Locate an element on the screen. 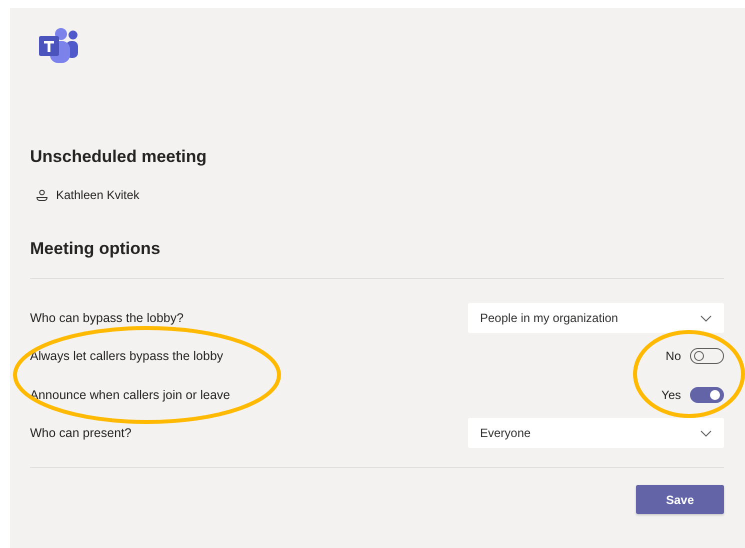 This screenshot has height=548, width=745. toggle-state-label: No is located at coordinates (673, 356).